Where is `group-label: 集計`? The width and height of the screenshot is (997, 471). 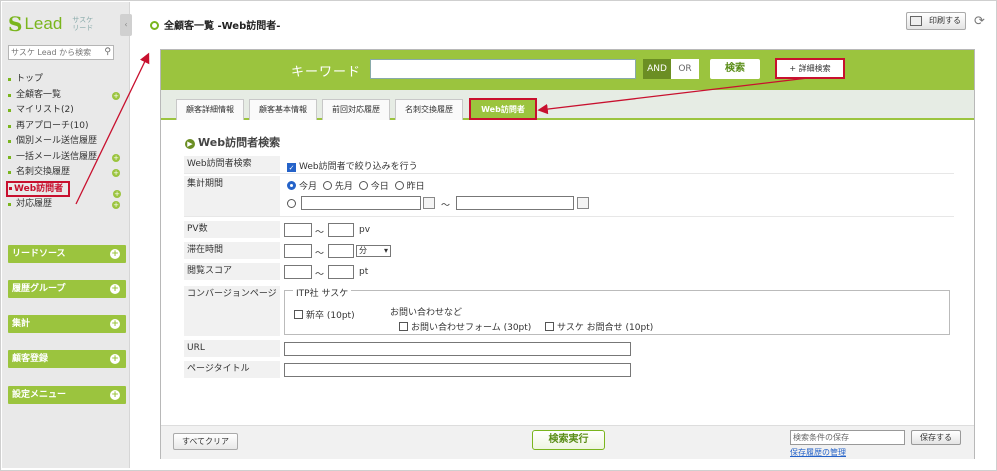 group-label: 集計 is located at coordinates (21, 324).